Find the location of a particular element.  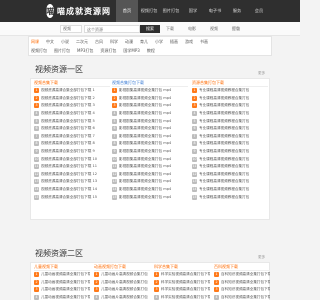

list-item: 14 视频资源高清合集全部打包下载 14 is located at coordinates (72, 190).